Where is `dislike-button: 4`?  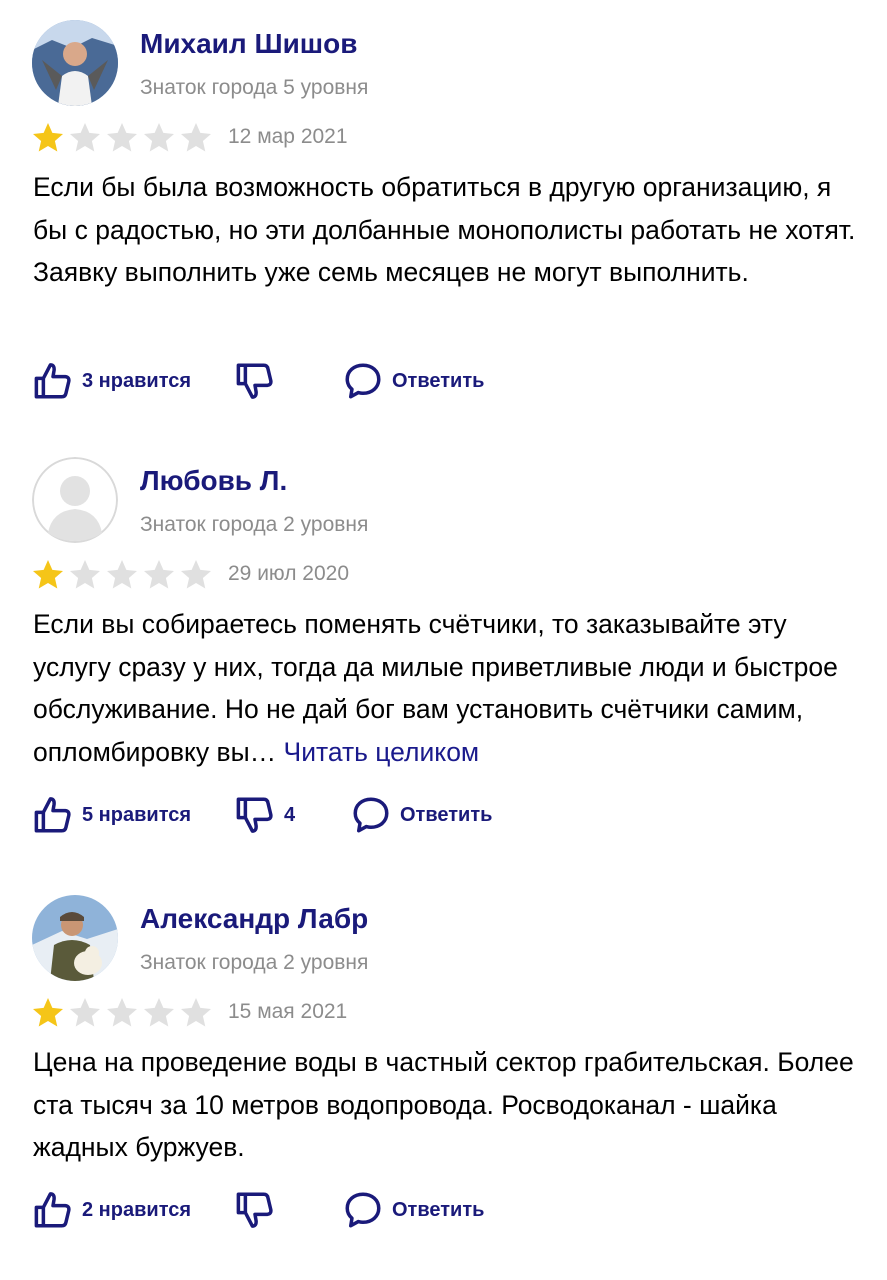 dislike-button: 4 is located at coordinates (264, 815).